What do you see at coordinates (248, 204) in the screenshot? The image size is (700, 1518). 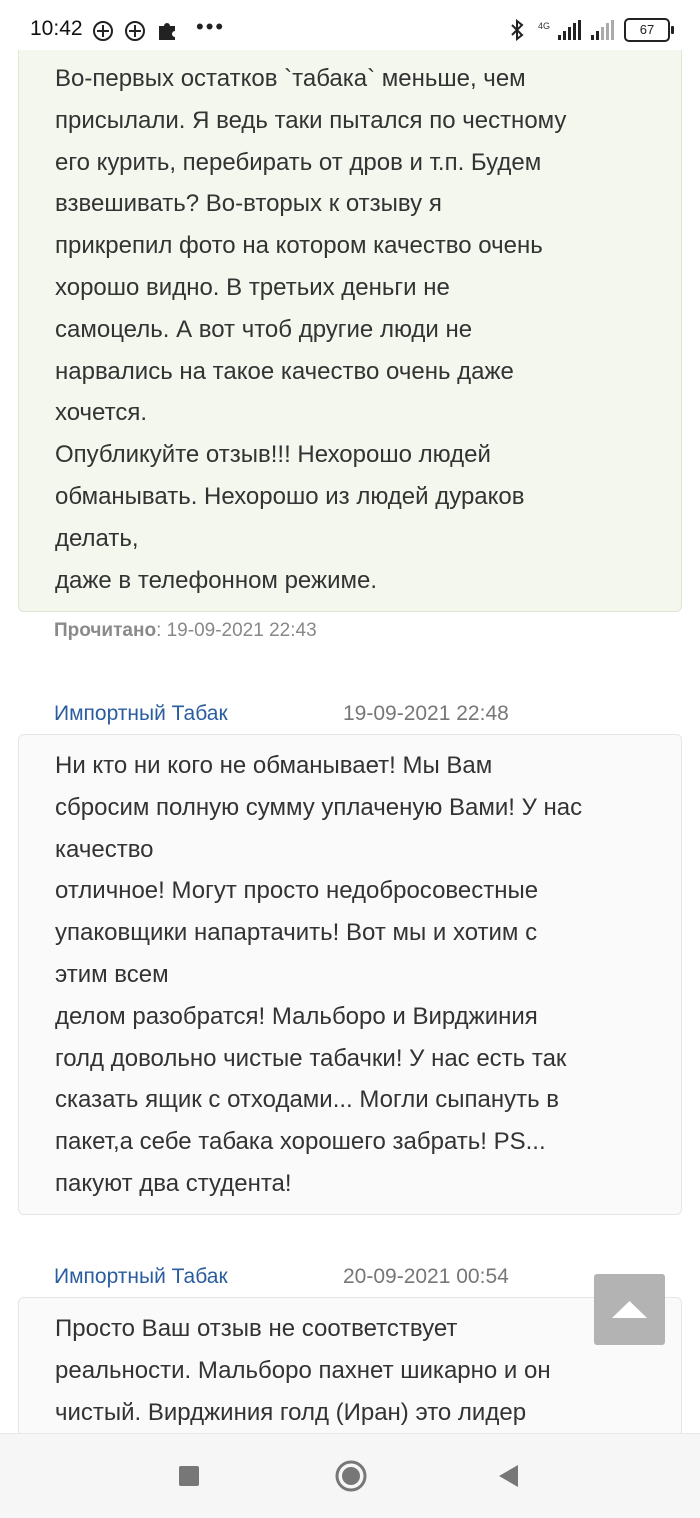 I see `message-text-line: взвешивать? Во-вторых к отзыву я` at bounding box center [248, 204].